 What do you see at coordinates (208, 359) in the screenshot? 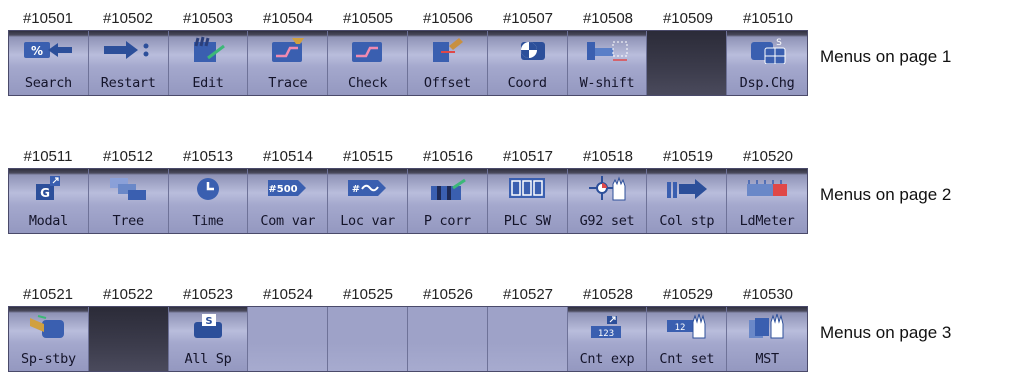
I see `all-spindle-label: All Sp` at bounding box center [208, 359].